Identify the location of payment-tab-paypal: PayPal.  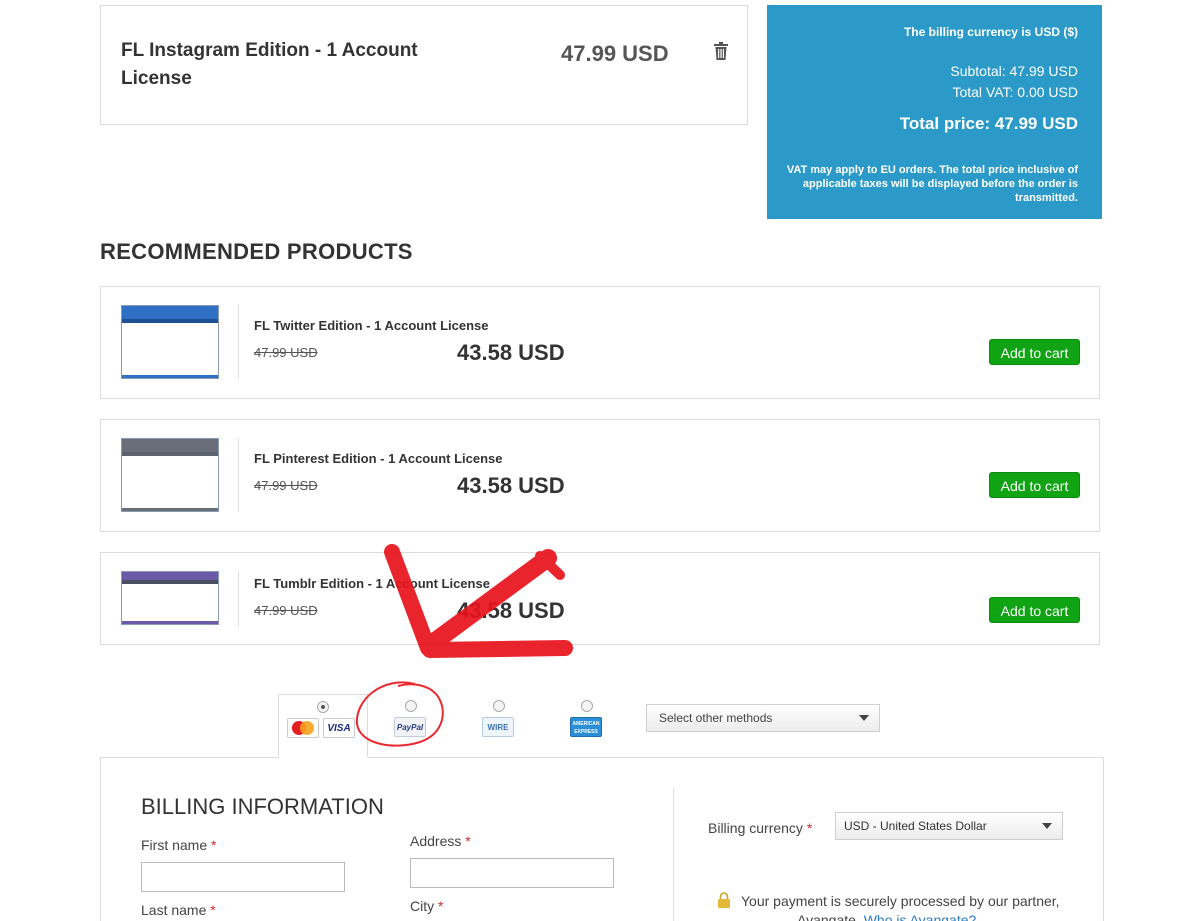
(411, 726).